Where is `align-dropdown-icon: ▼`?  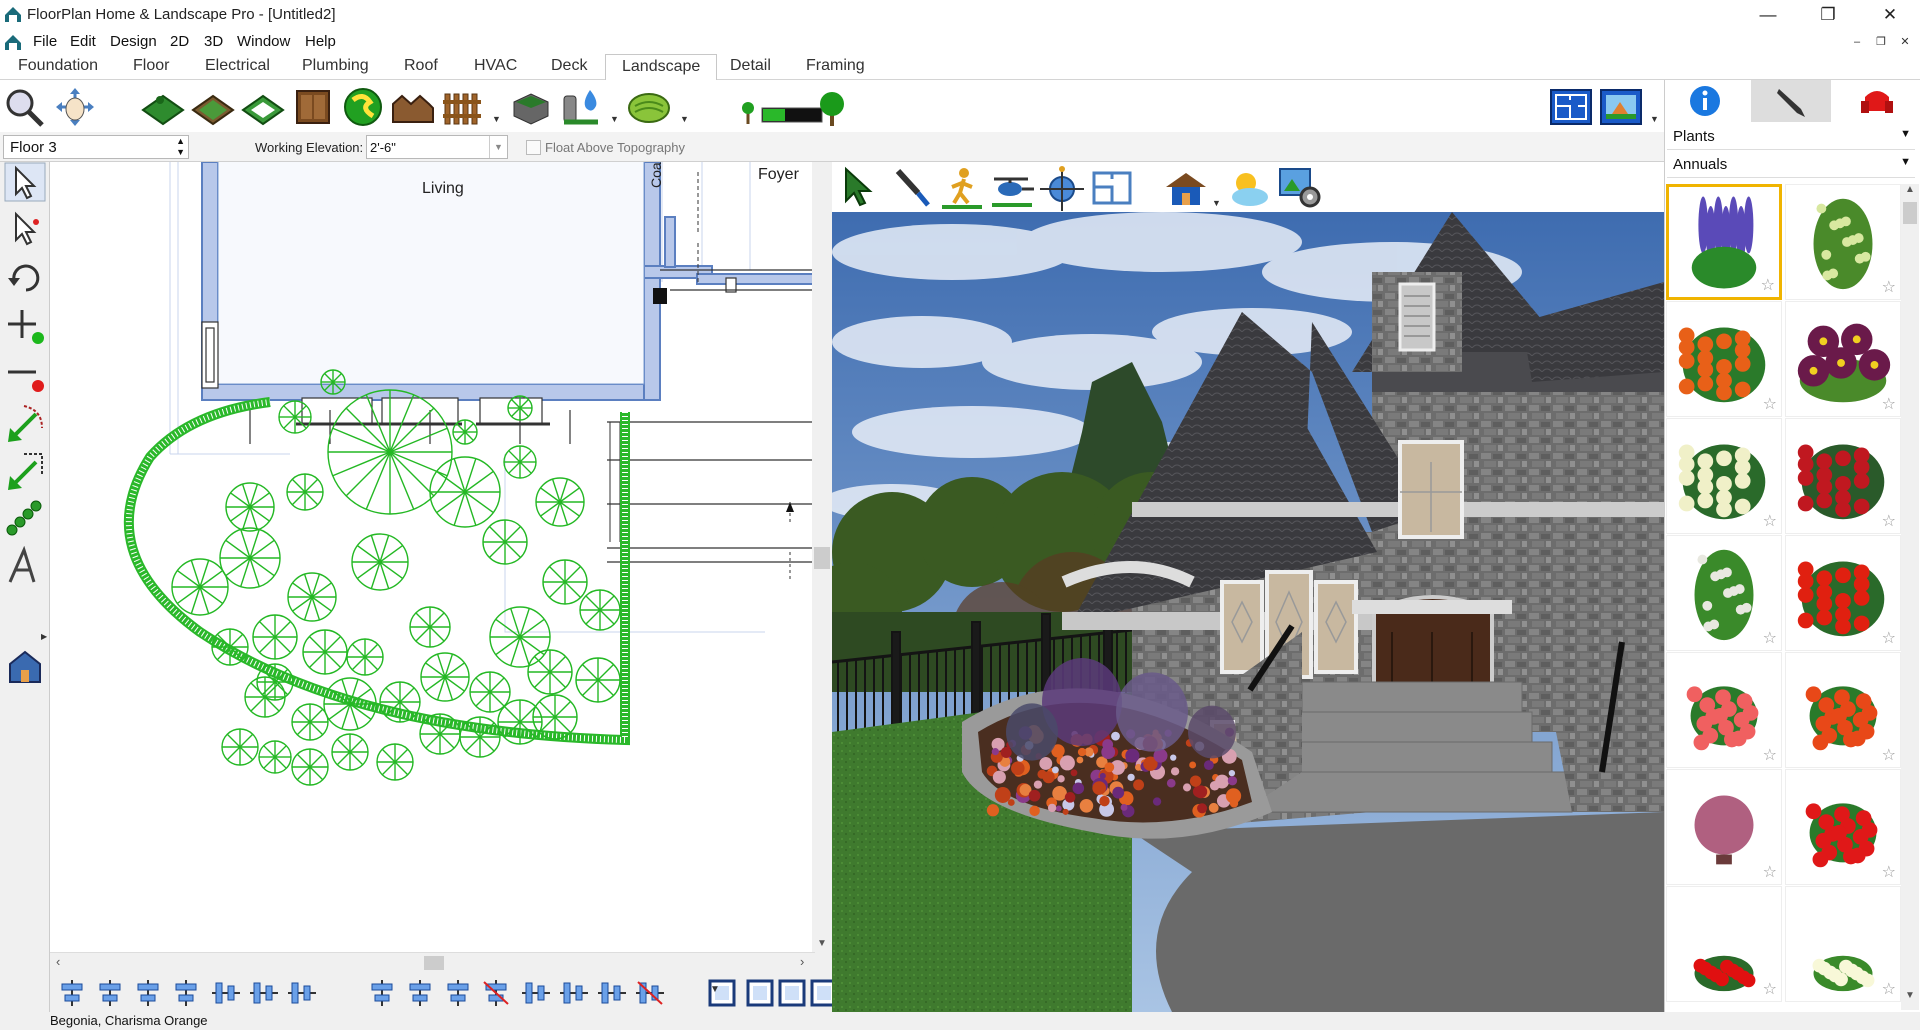 align-dropdown-icon: ▼ is located at coordinates (715, 989).